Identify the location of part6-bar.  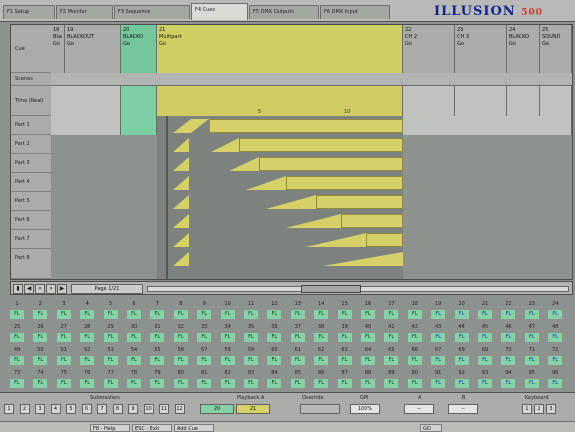
(372, 221).